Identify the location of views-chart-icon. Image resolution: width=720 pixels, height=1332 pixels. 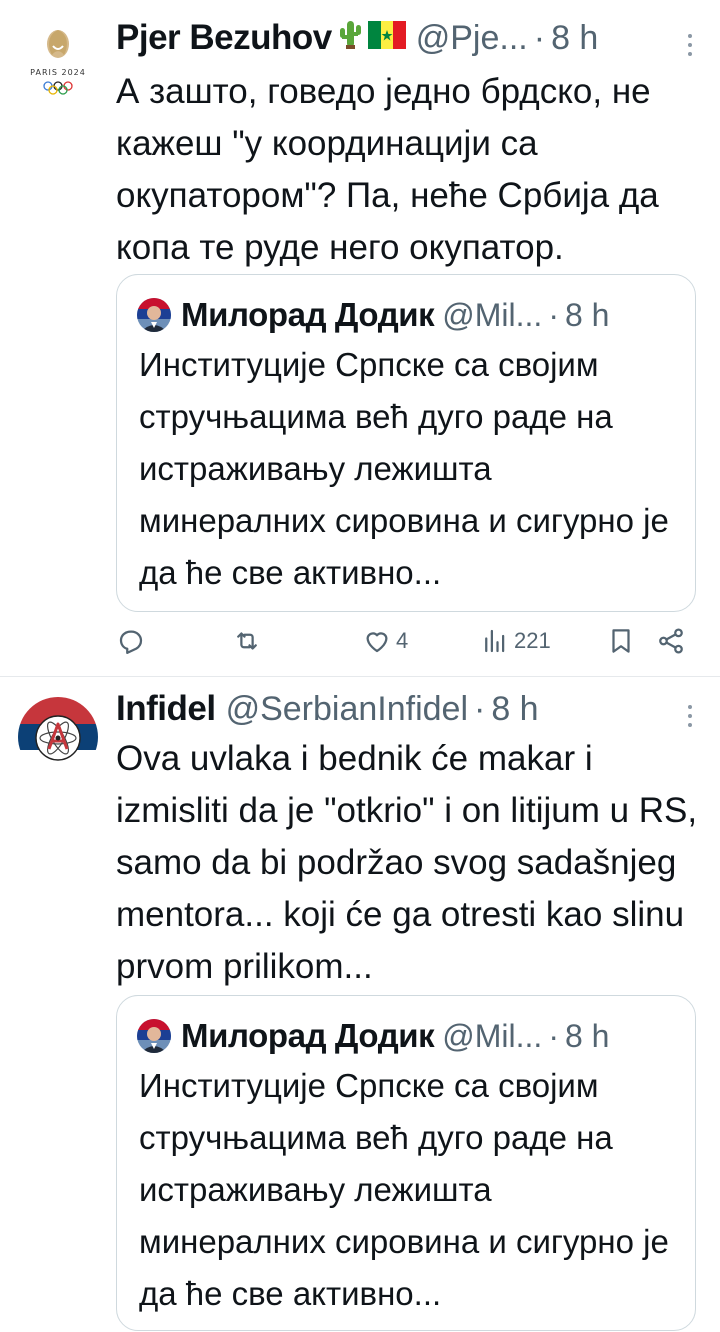
(495, 641).